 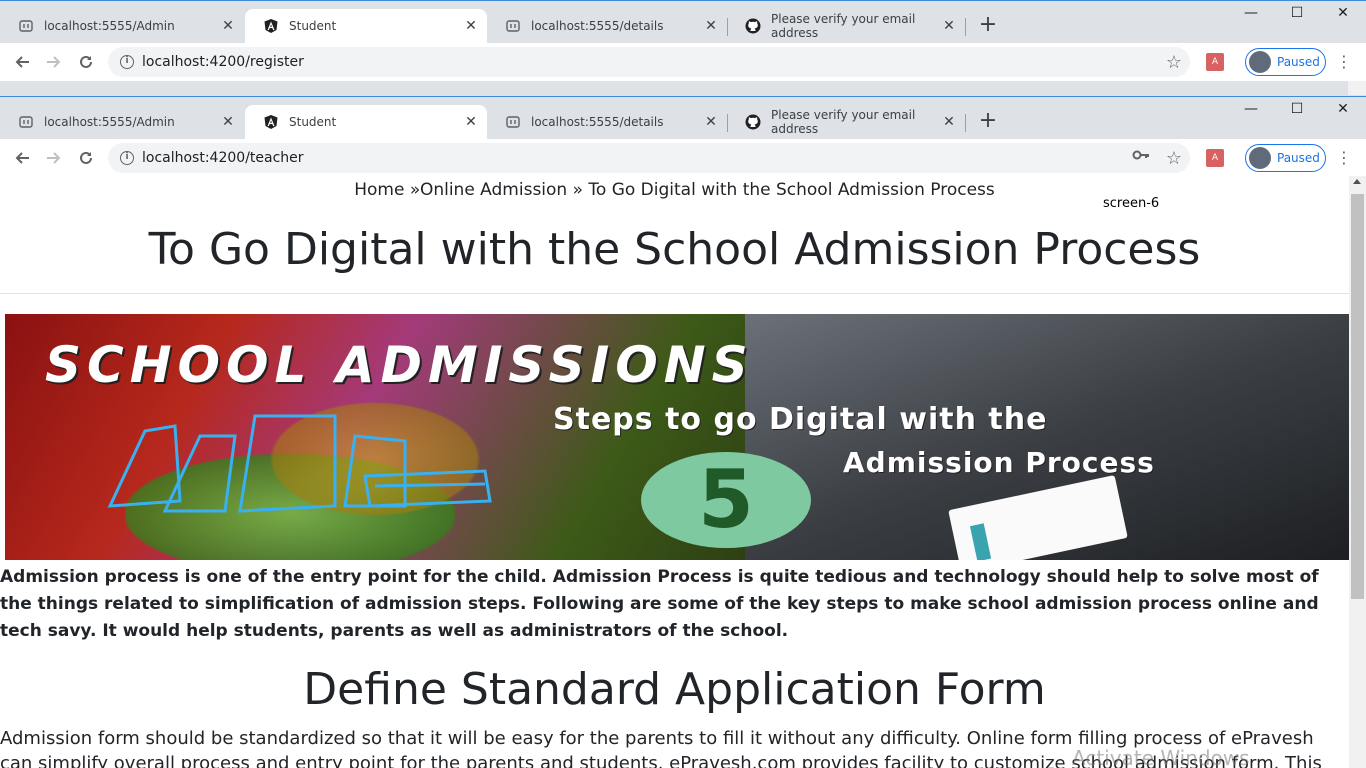 What do you see at coordinates (674, 689) in the screenshot?
I see `section-heading: Define Standard Application Form` at bounding box center [674, 689].